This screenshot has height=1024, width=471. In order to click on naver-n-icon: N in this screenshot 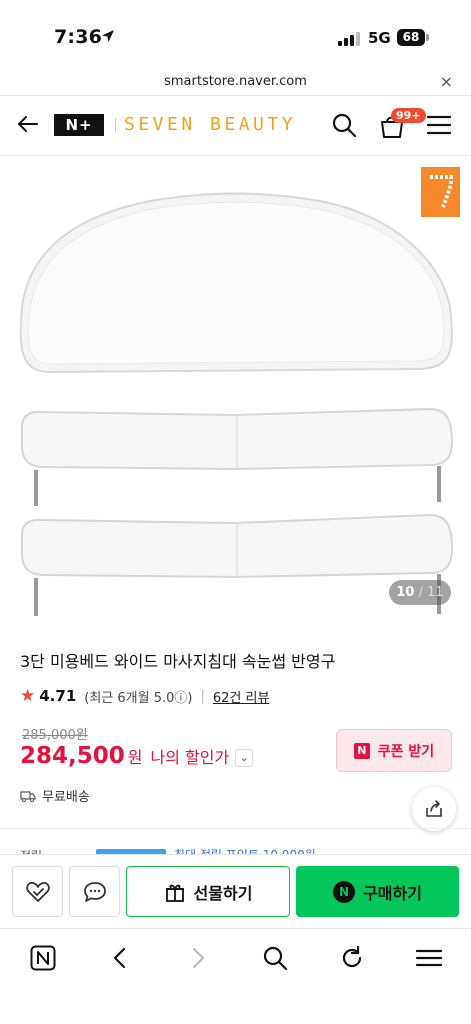, I will do `click(361, 750)`.